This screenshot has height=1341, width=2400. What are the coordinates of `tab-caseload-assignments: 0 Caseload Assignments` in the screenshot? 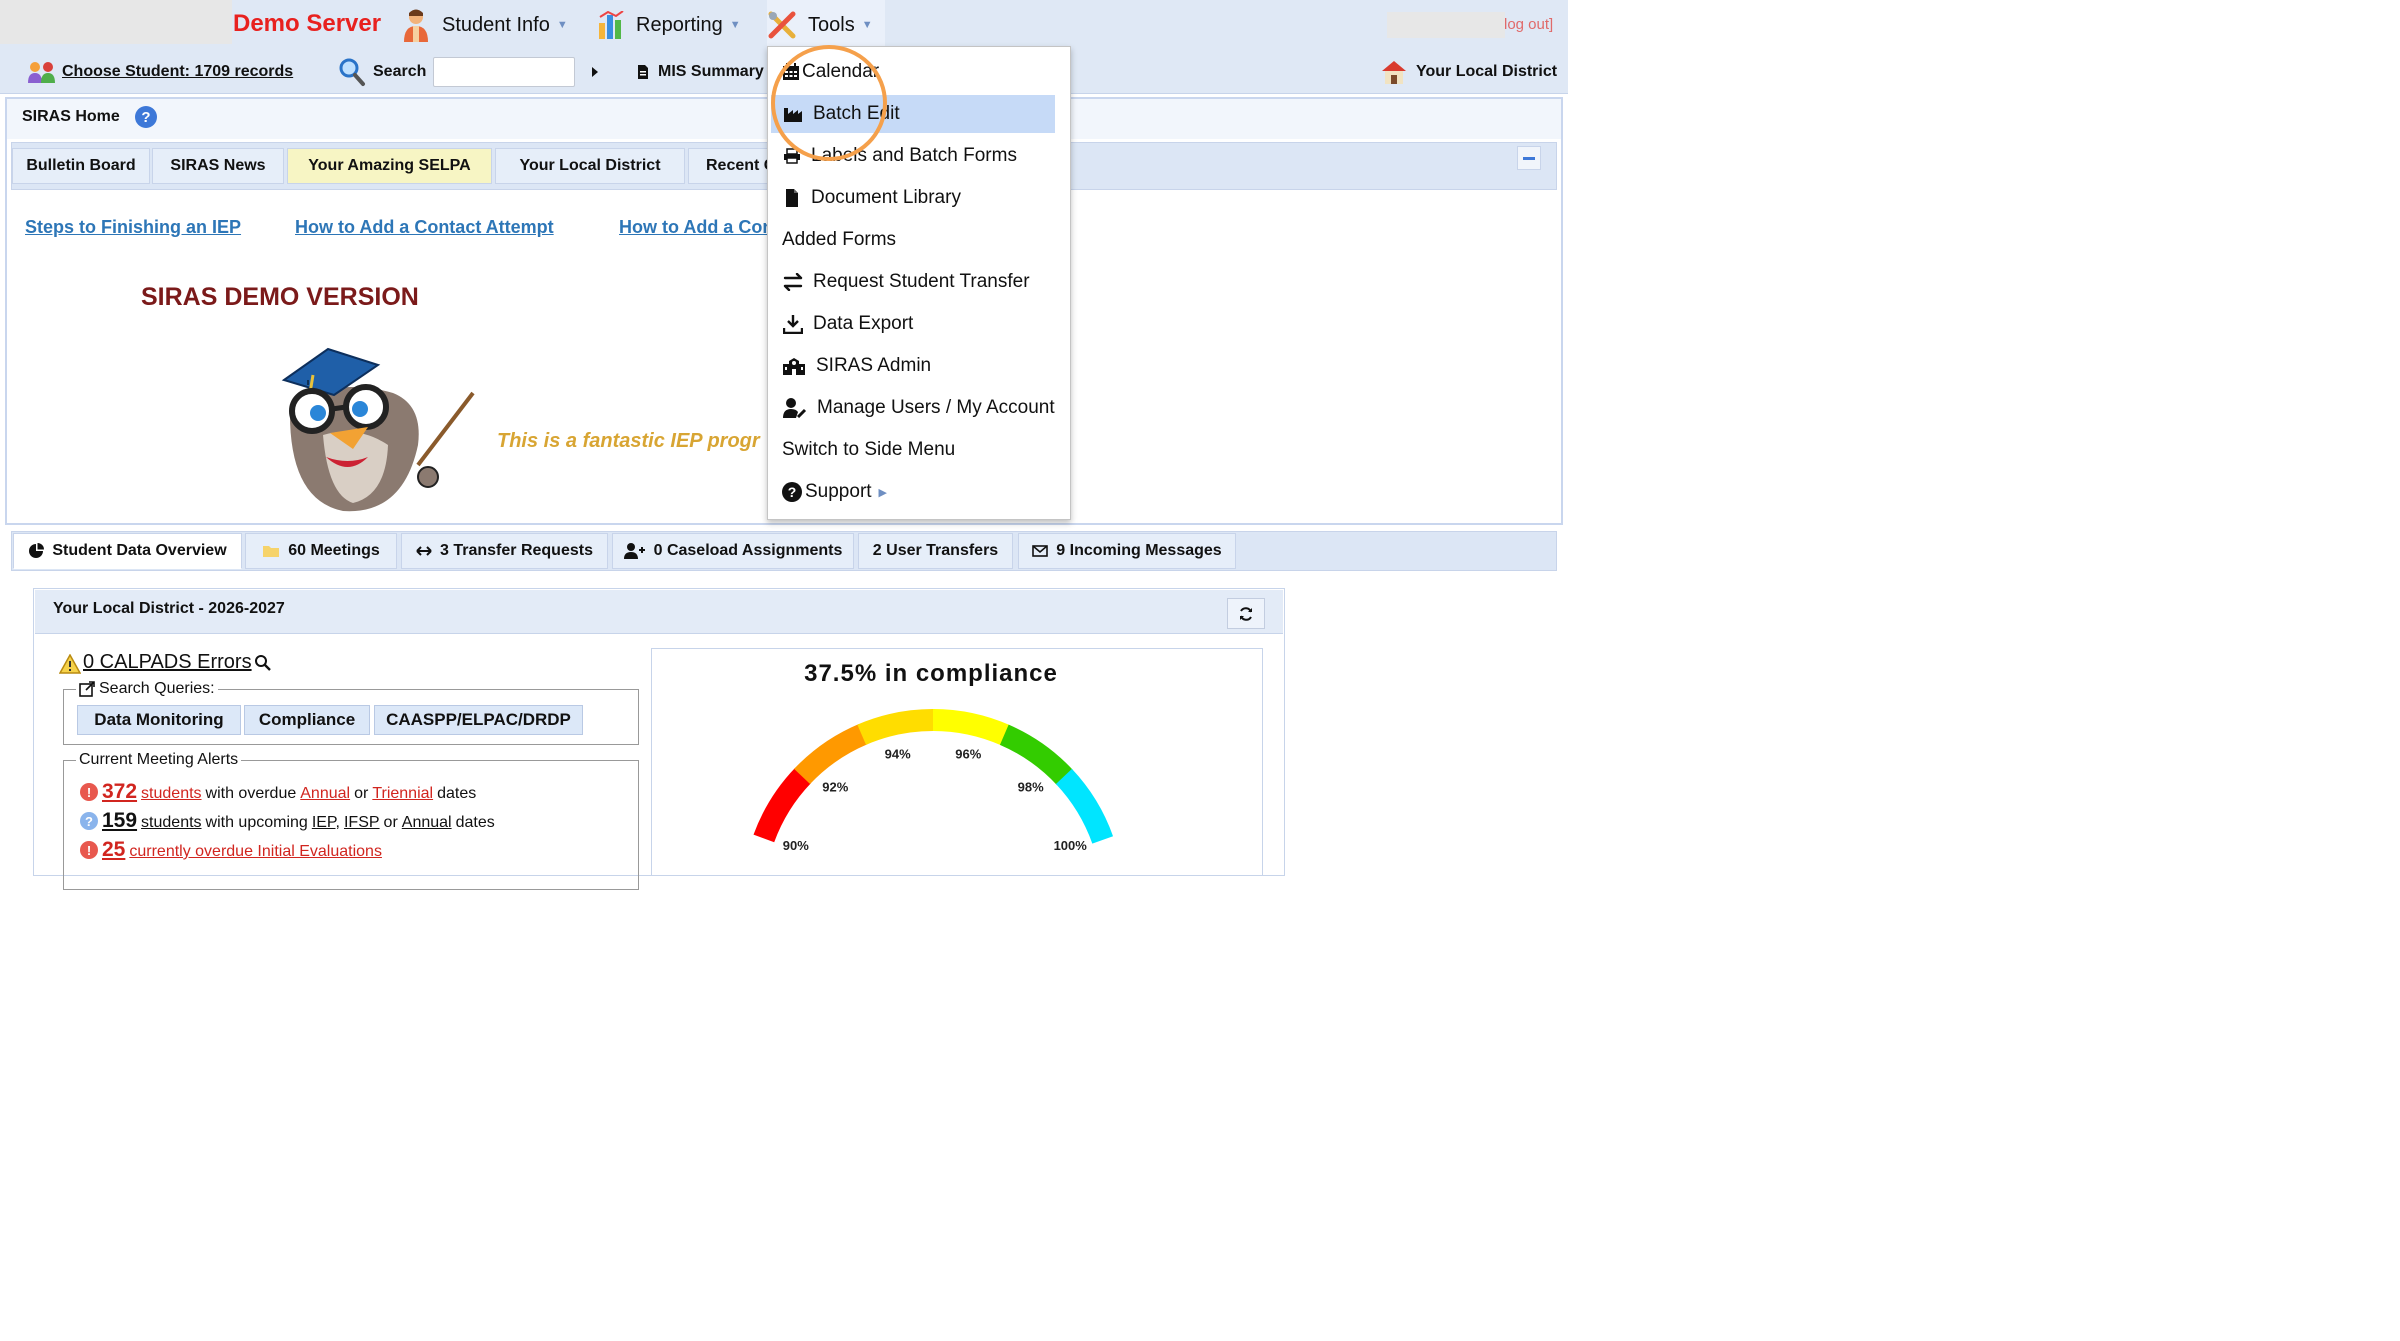 It's located at (733, 551).